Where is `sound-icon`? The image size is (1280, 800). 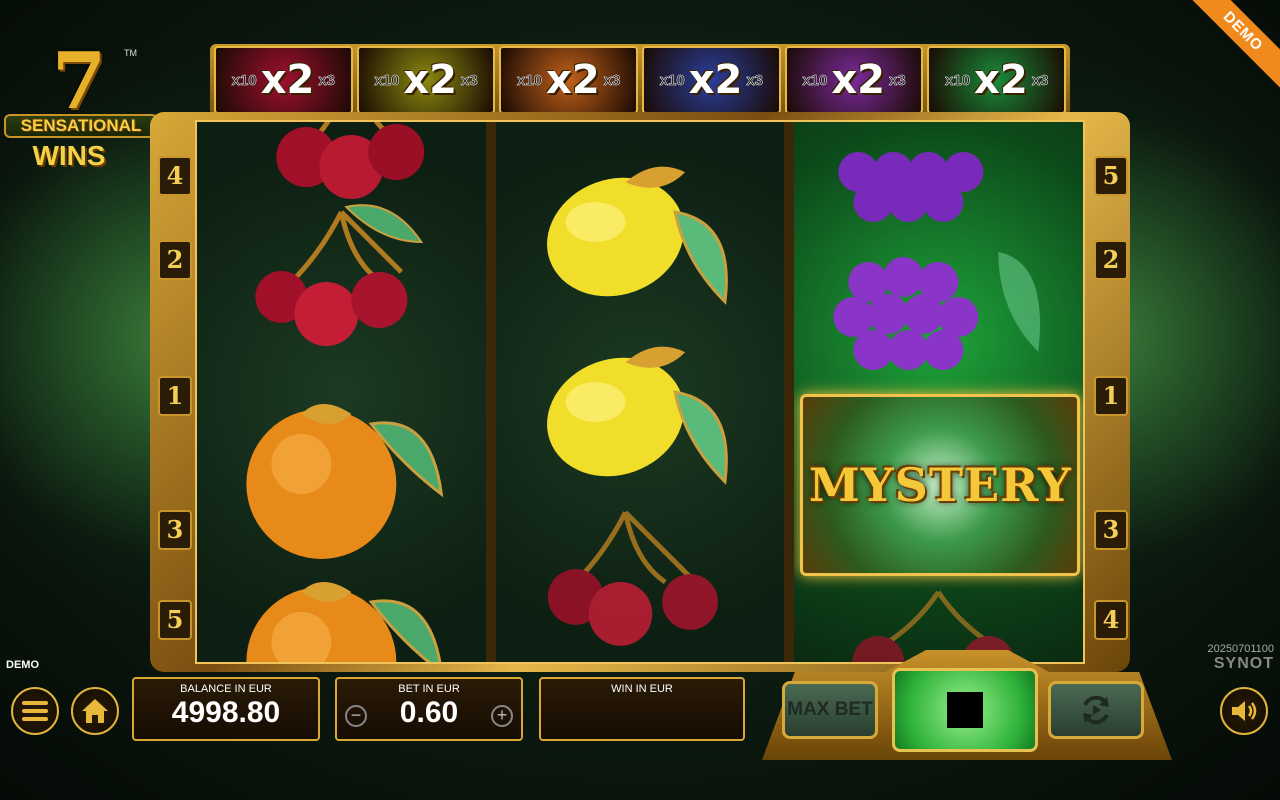 sound-icon is located at coordinates (1244, 711).